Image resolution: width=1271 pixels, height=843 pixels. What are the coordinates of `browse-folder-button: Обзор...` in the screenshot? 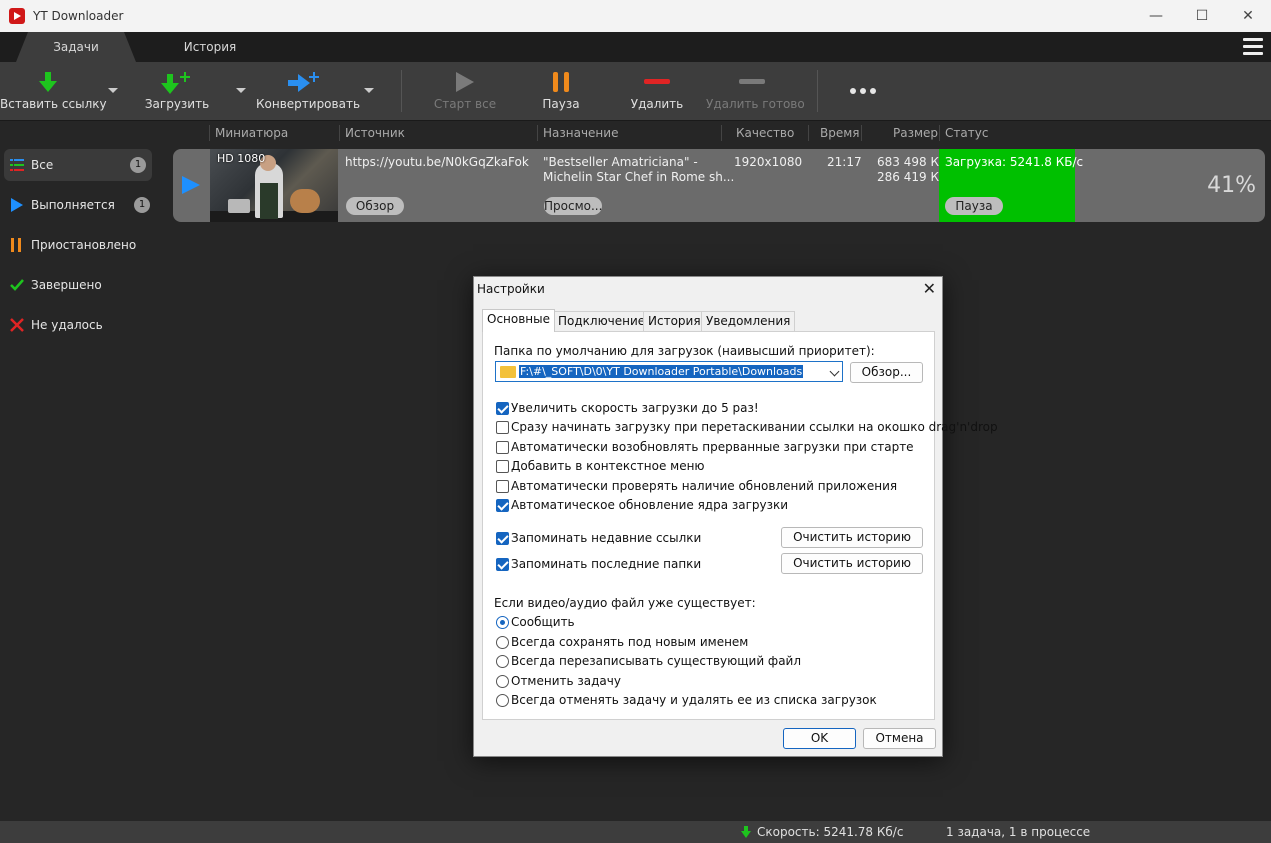 It's located at (886, 372).